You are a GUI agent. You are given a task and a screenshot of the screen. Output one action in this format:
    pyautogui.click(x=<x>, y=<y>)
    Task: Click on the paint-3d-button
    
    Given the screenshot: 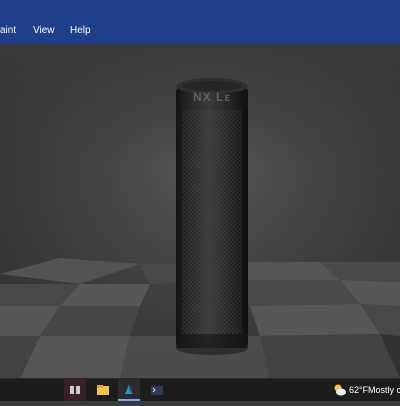 What is the action you would take?
    pyautogui.click(x=129, y=390)
    